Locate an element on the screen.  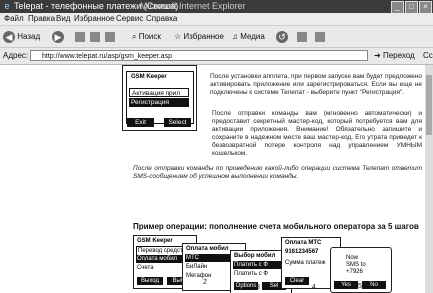
go-label: Переход is located at coordinates (398, 55).